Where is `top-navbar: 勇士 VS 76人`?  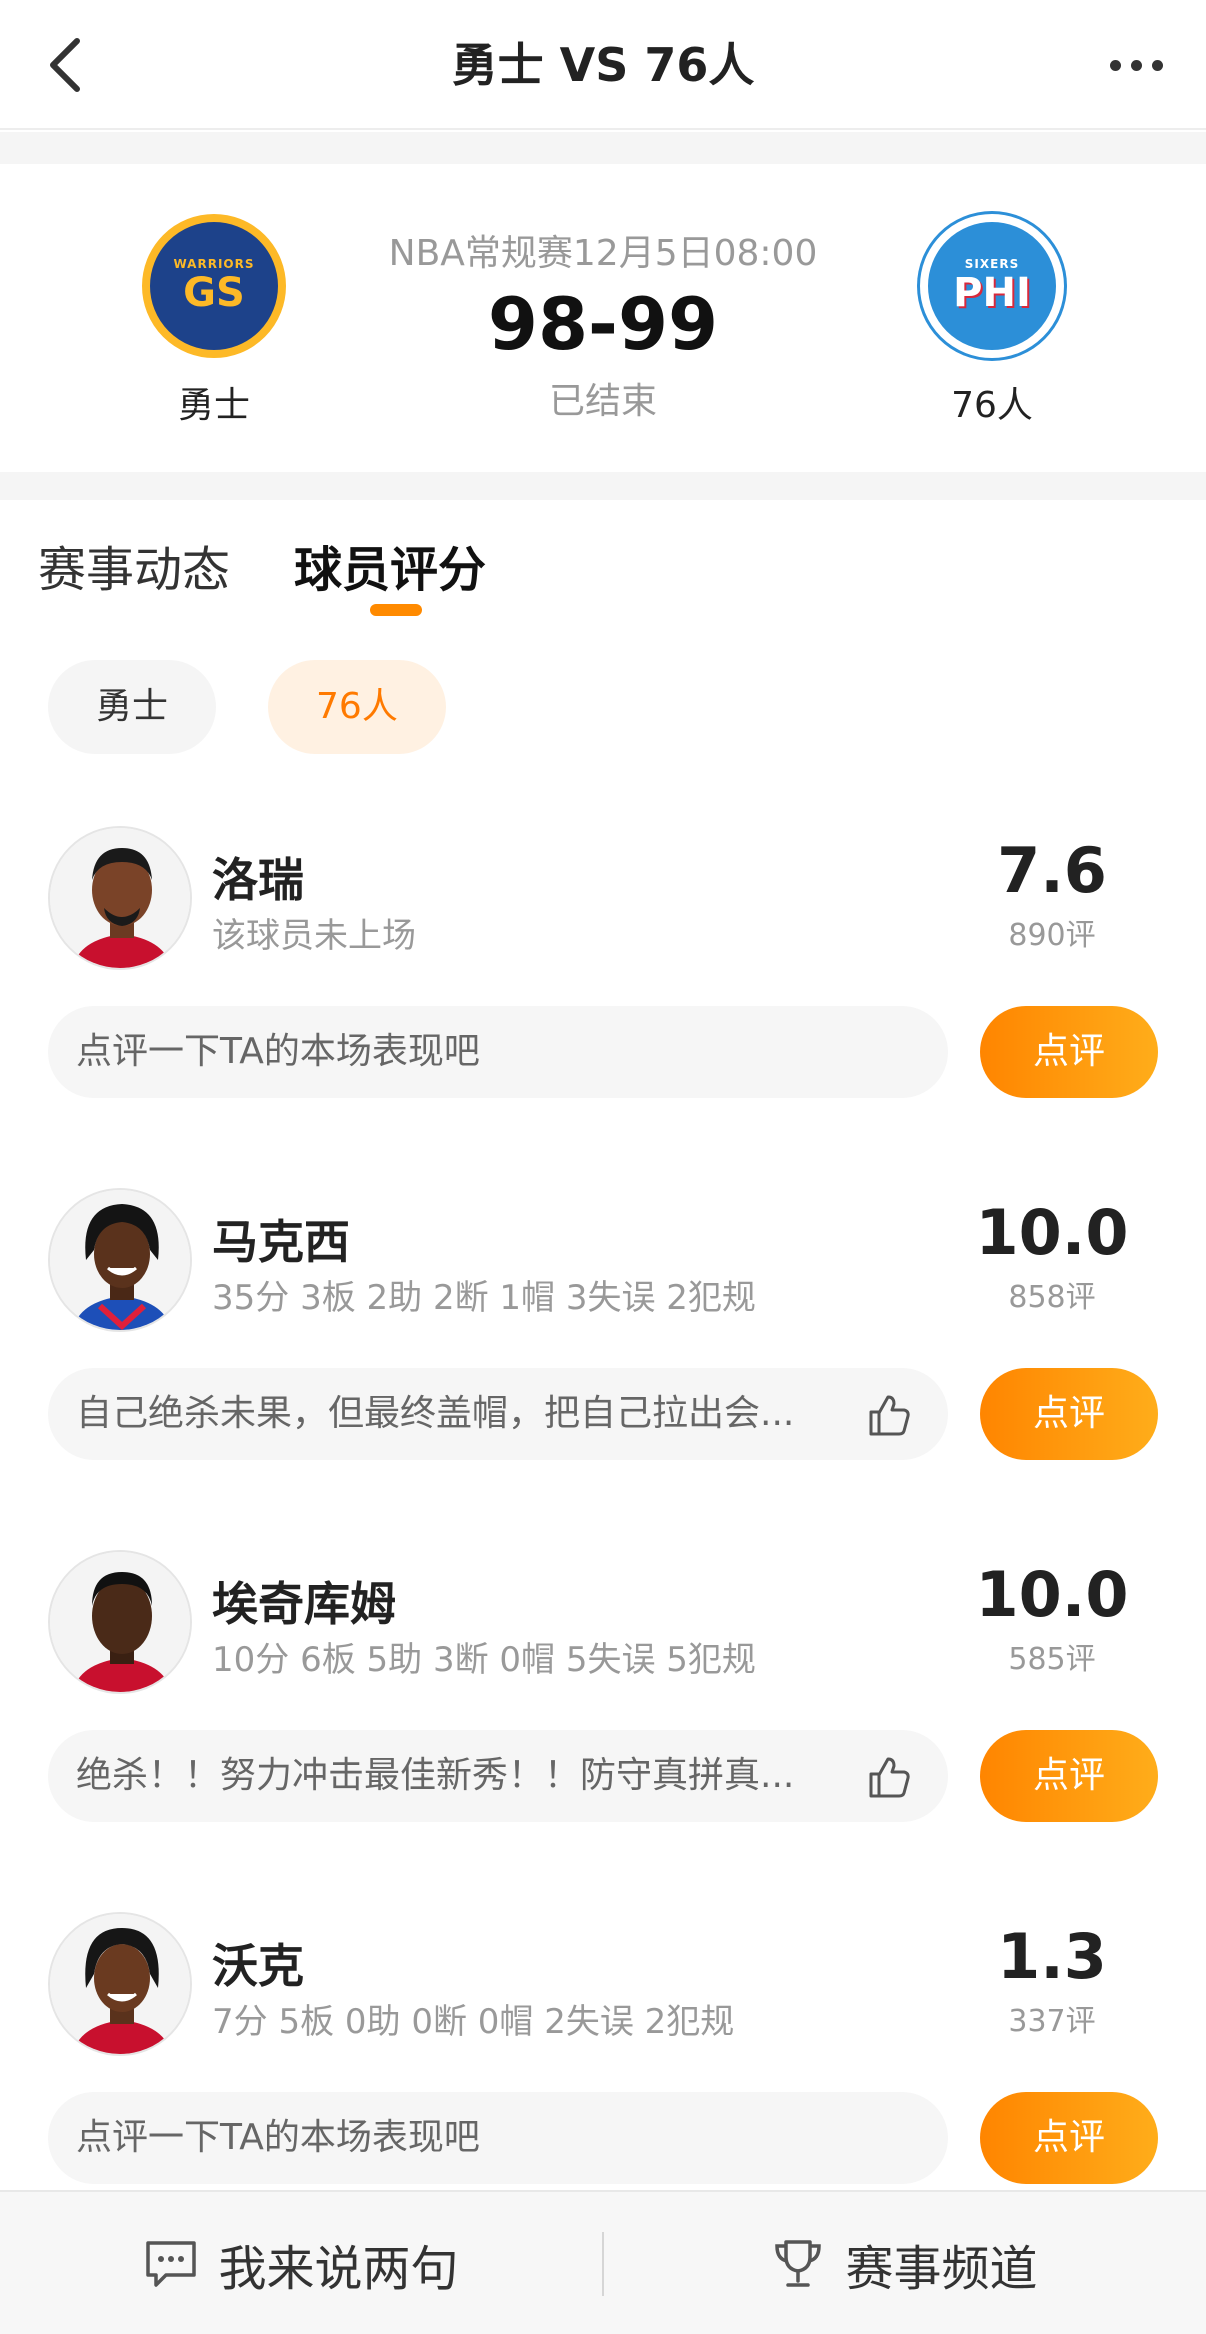 top-navbar: 勇士 VS 76人 is located at coordinates (603, 65).